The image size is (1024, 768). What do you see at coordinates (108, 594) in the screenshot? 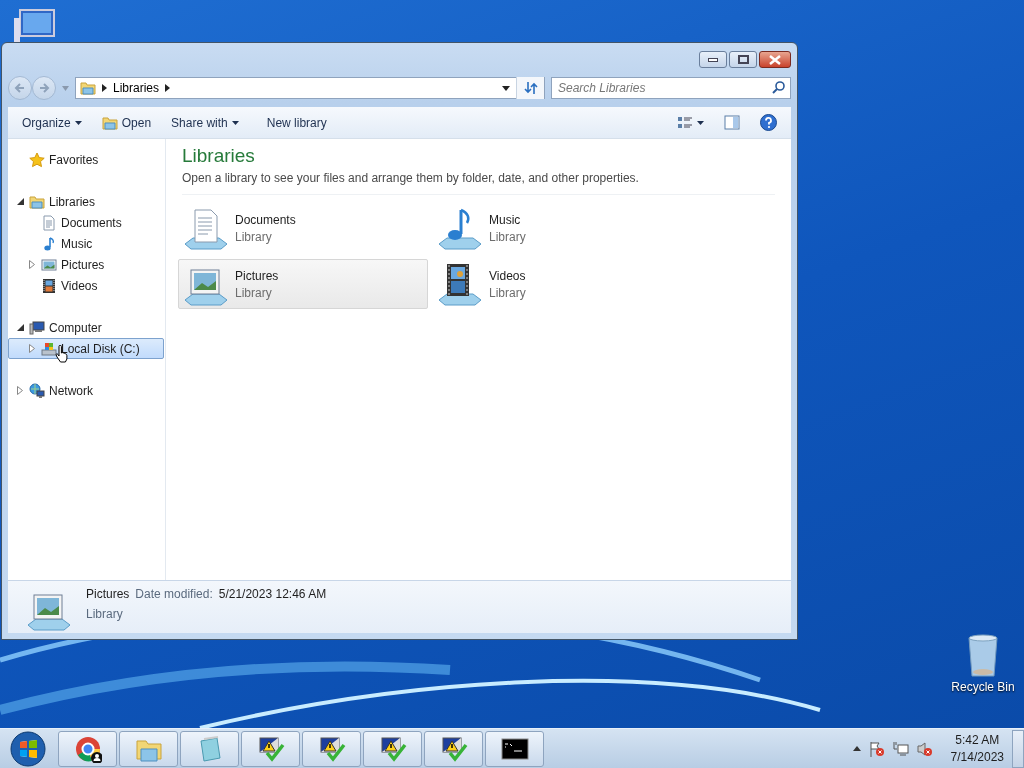
I see `details-name: Pictures` at bounding box center [108, 594].